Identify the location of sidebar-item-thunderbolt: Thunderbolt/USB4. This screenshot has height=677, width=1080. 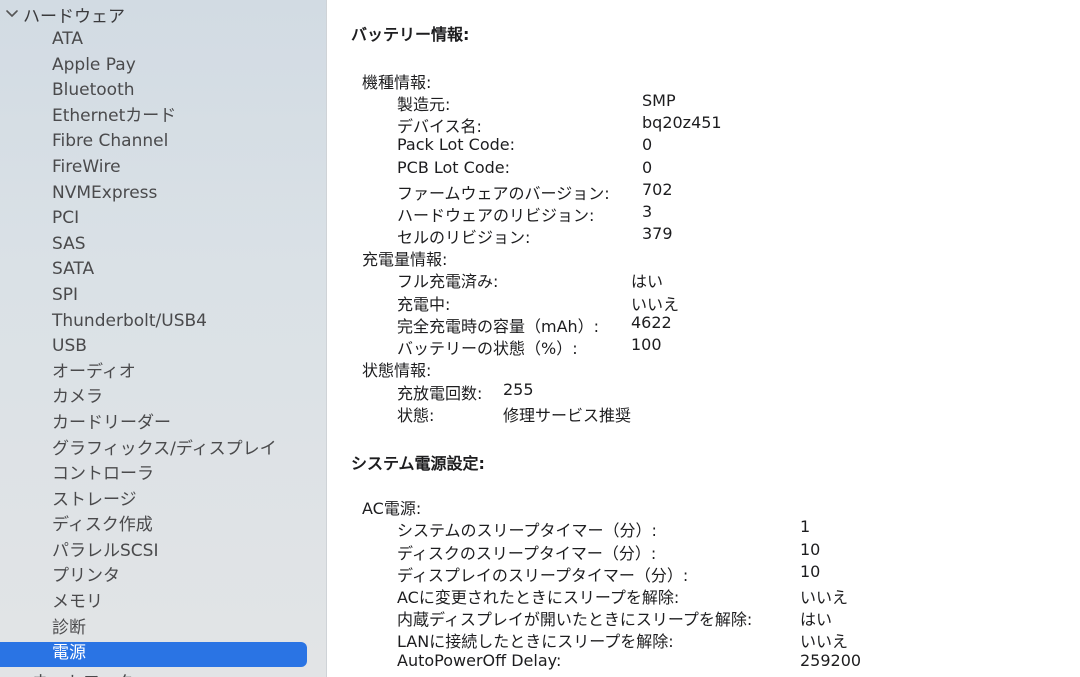
(163, 322).